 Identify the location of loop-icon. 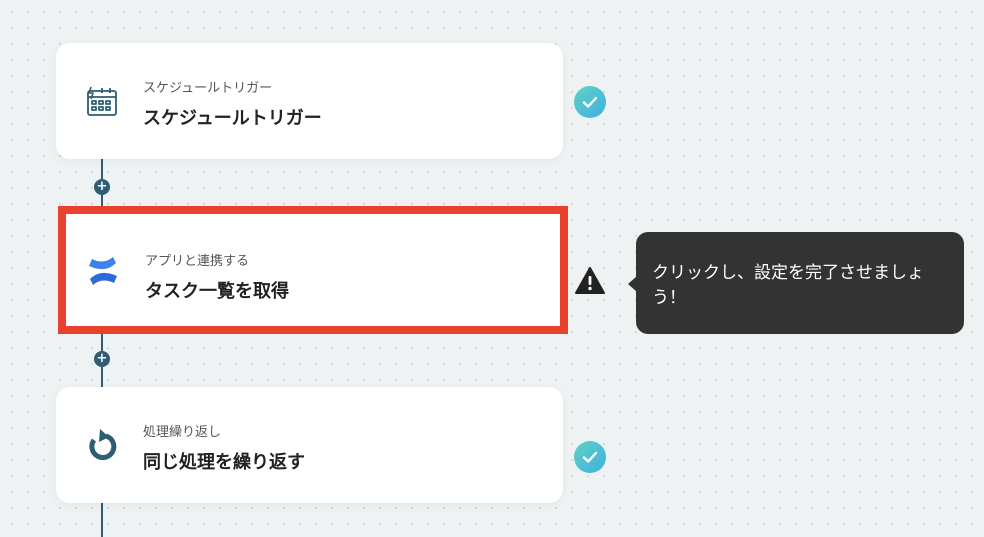
(101, 446).